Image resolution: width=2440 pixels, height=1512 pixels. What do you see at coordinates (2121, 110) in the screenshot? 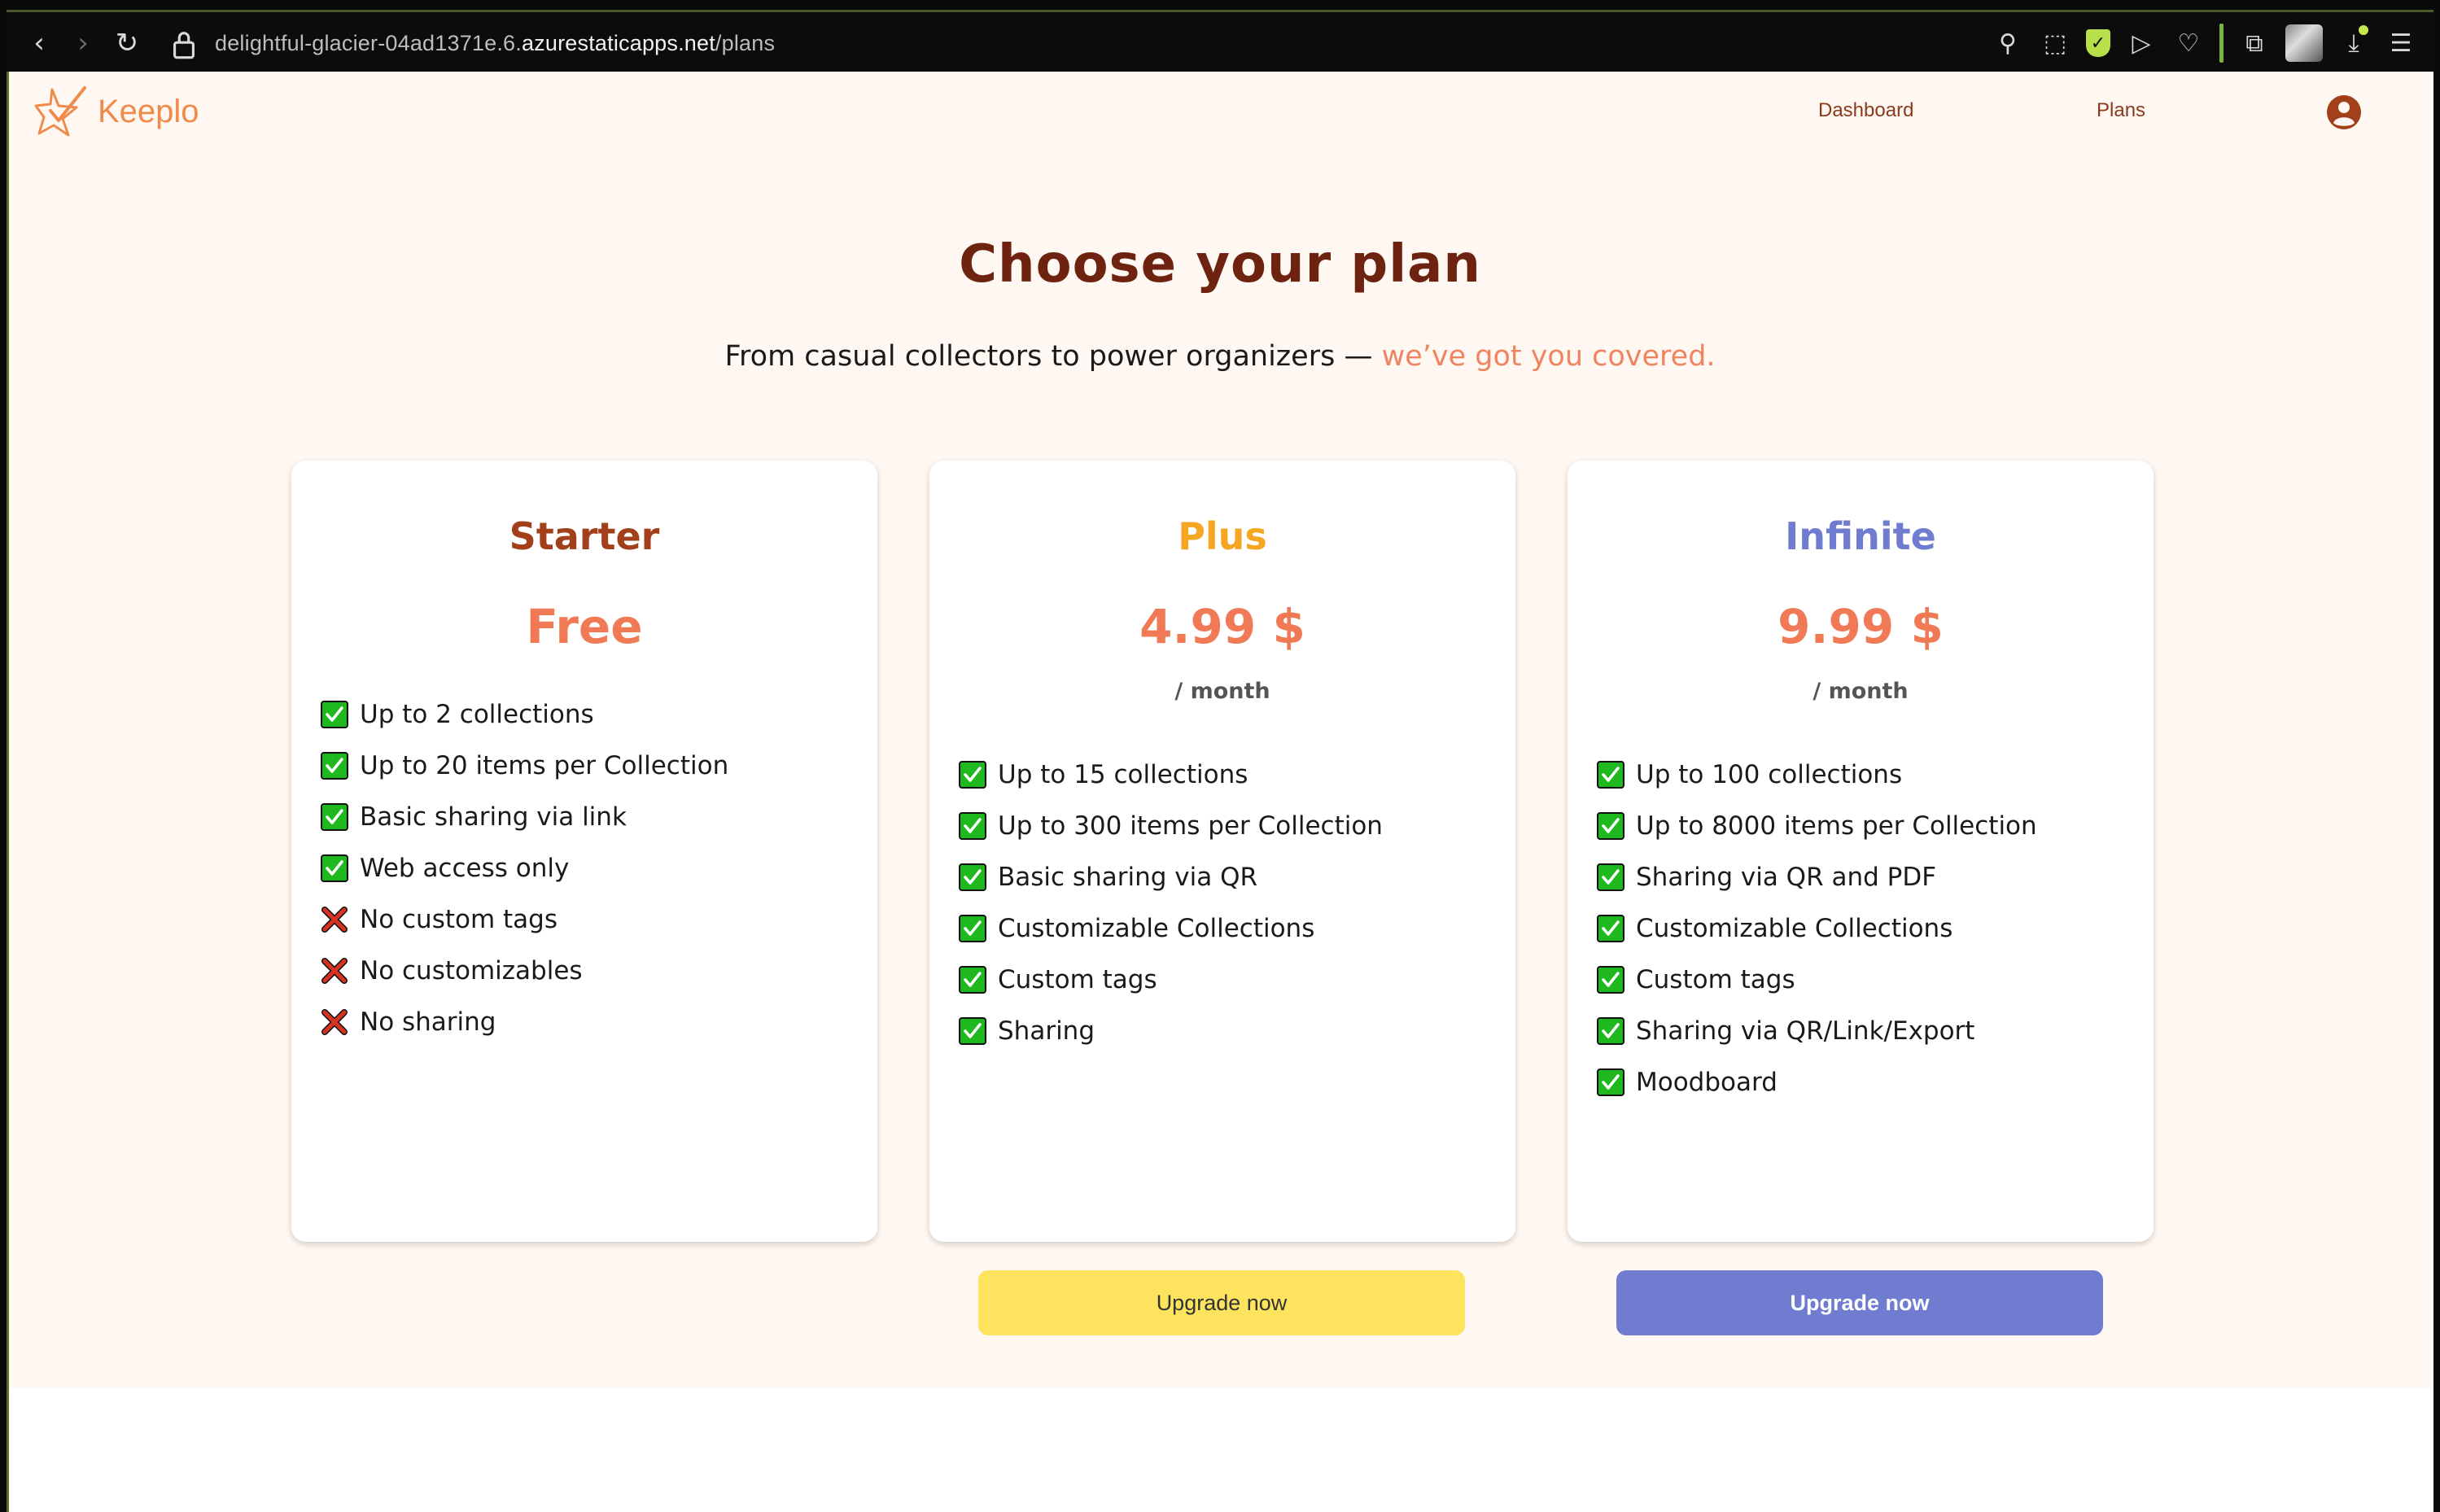
I see `nav-link-plans: Plans` at bounding box center [2121, 110].